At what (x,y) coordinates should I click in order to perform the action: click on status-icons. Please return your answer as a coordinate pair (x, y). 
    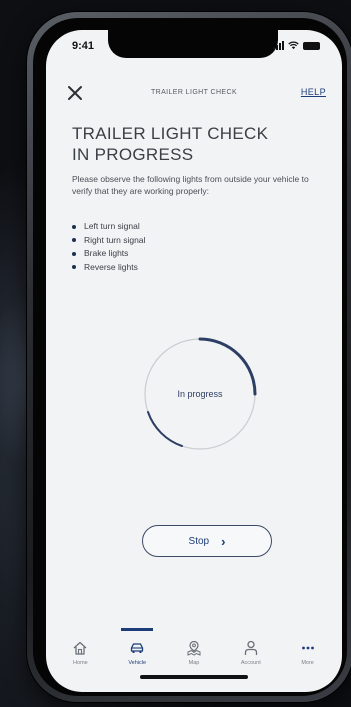
    Looking at the image, I should click on (296, 45).